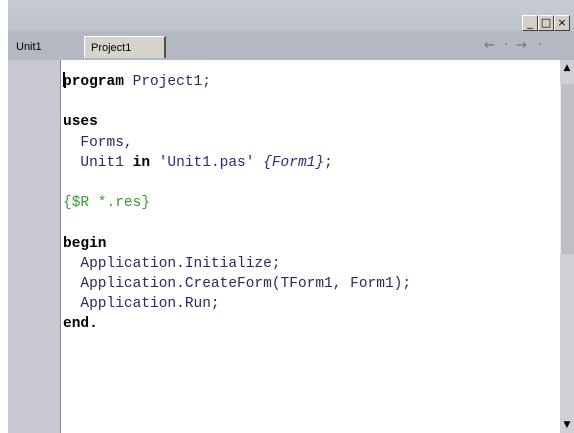 This screenshot has width=574, height=433. Describe the element at coordinates (141, 304) in the screenshot. I see `code-text: Application.Run;` at that location.